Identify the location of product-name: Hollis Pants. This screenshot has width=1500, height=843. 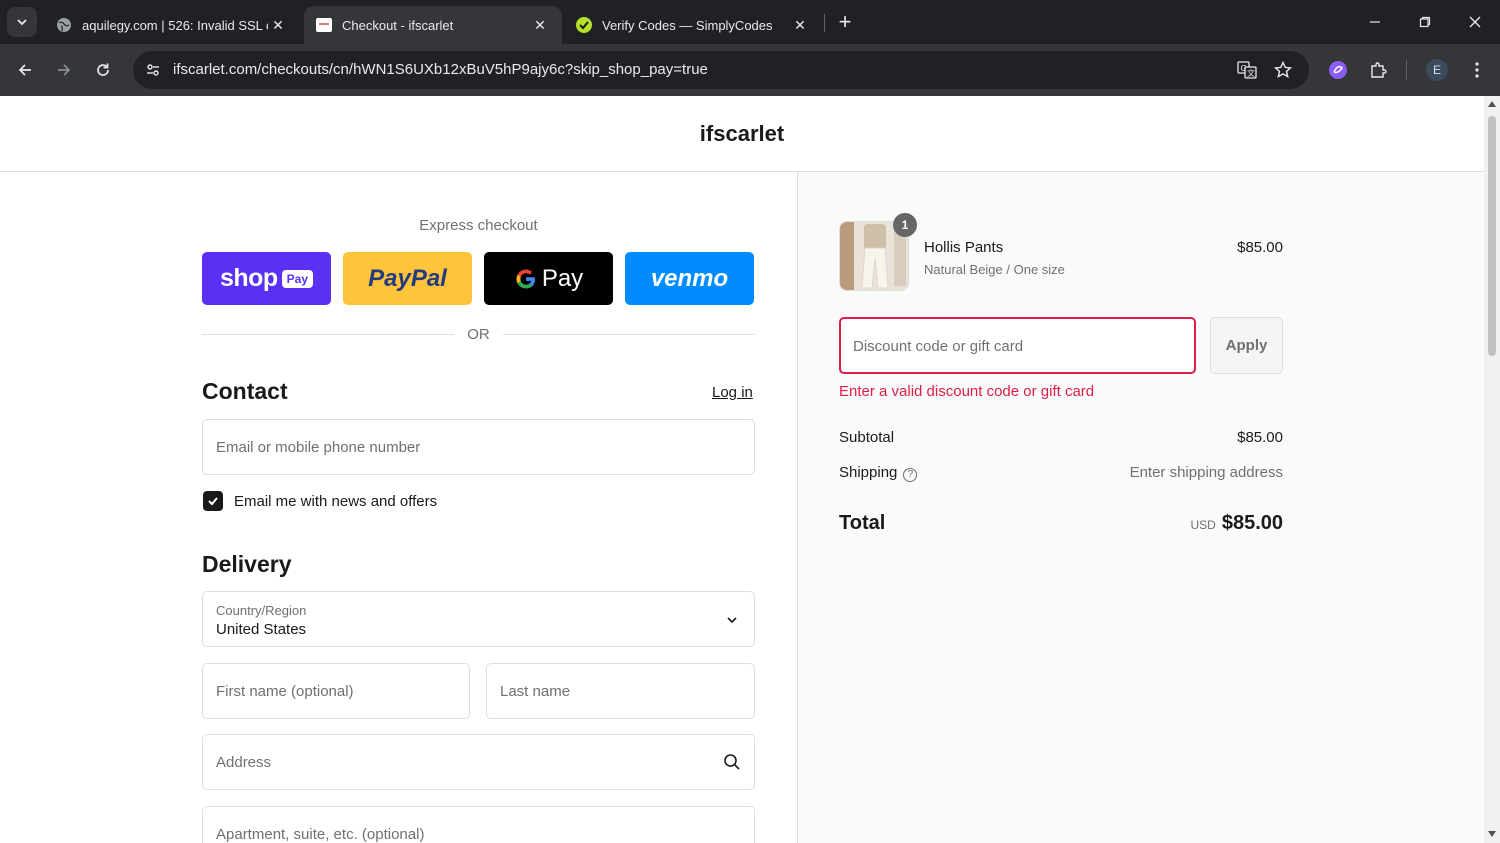
(964, 247).